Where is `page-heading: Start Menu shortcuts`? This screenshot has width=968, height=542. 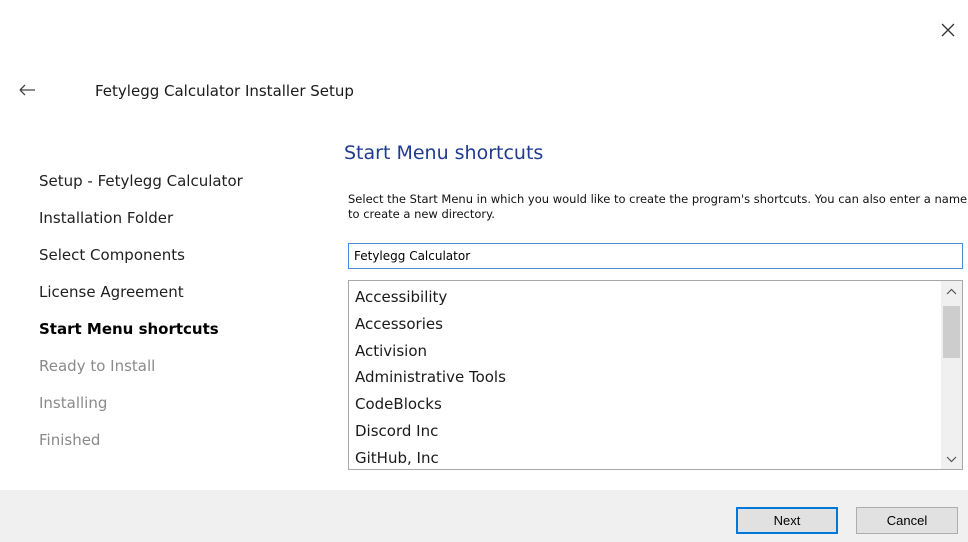
page-heading: Start Menu shortcuts is located at coordinates (444, 153).